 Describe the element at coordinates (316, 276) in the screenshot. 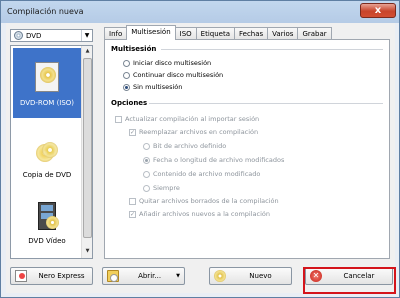

I see `cancel-icon: ✕` at that location.